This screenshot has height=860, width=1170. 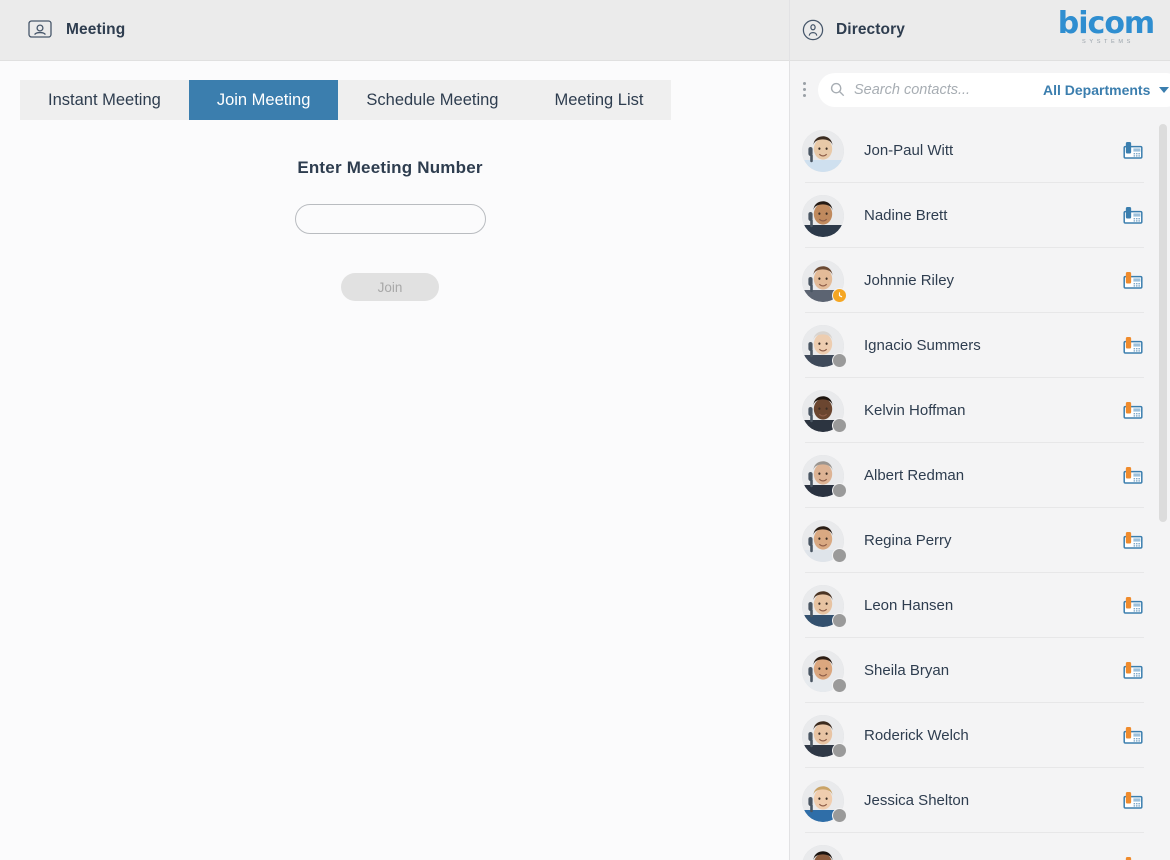 What do you see at coordinates (907, 670) in the screenshot?
I see `contact-name: Sheila Bryan` at bounding box center [907, 670].